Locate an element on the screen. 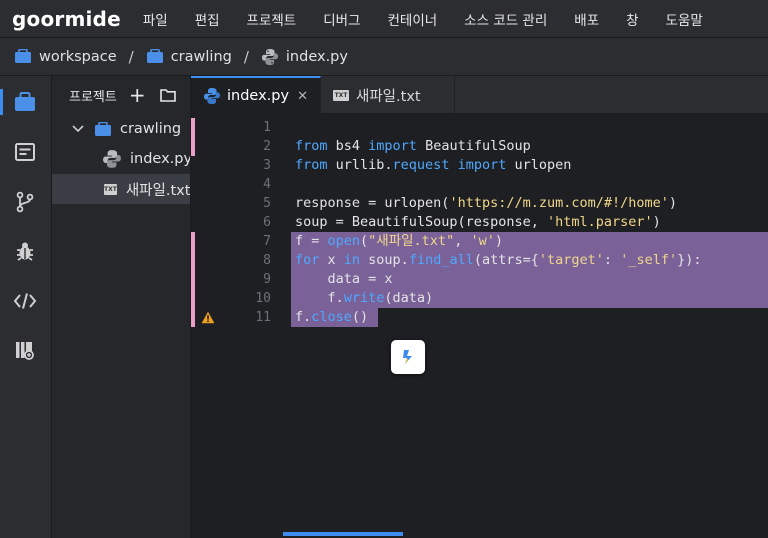 The height and width of the screenshot is (538, 768). tree-item-label: crawling is located at coordinates (151, 129).